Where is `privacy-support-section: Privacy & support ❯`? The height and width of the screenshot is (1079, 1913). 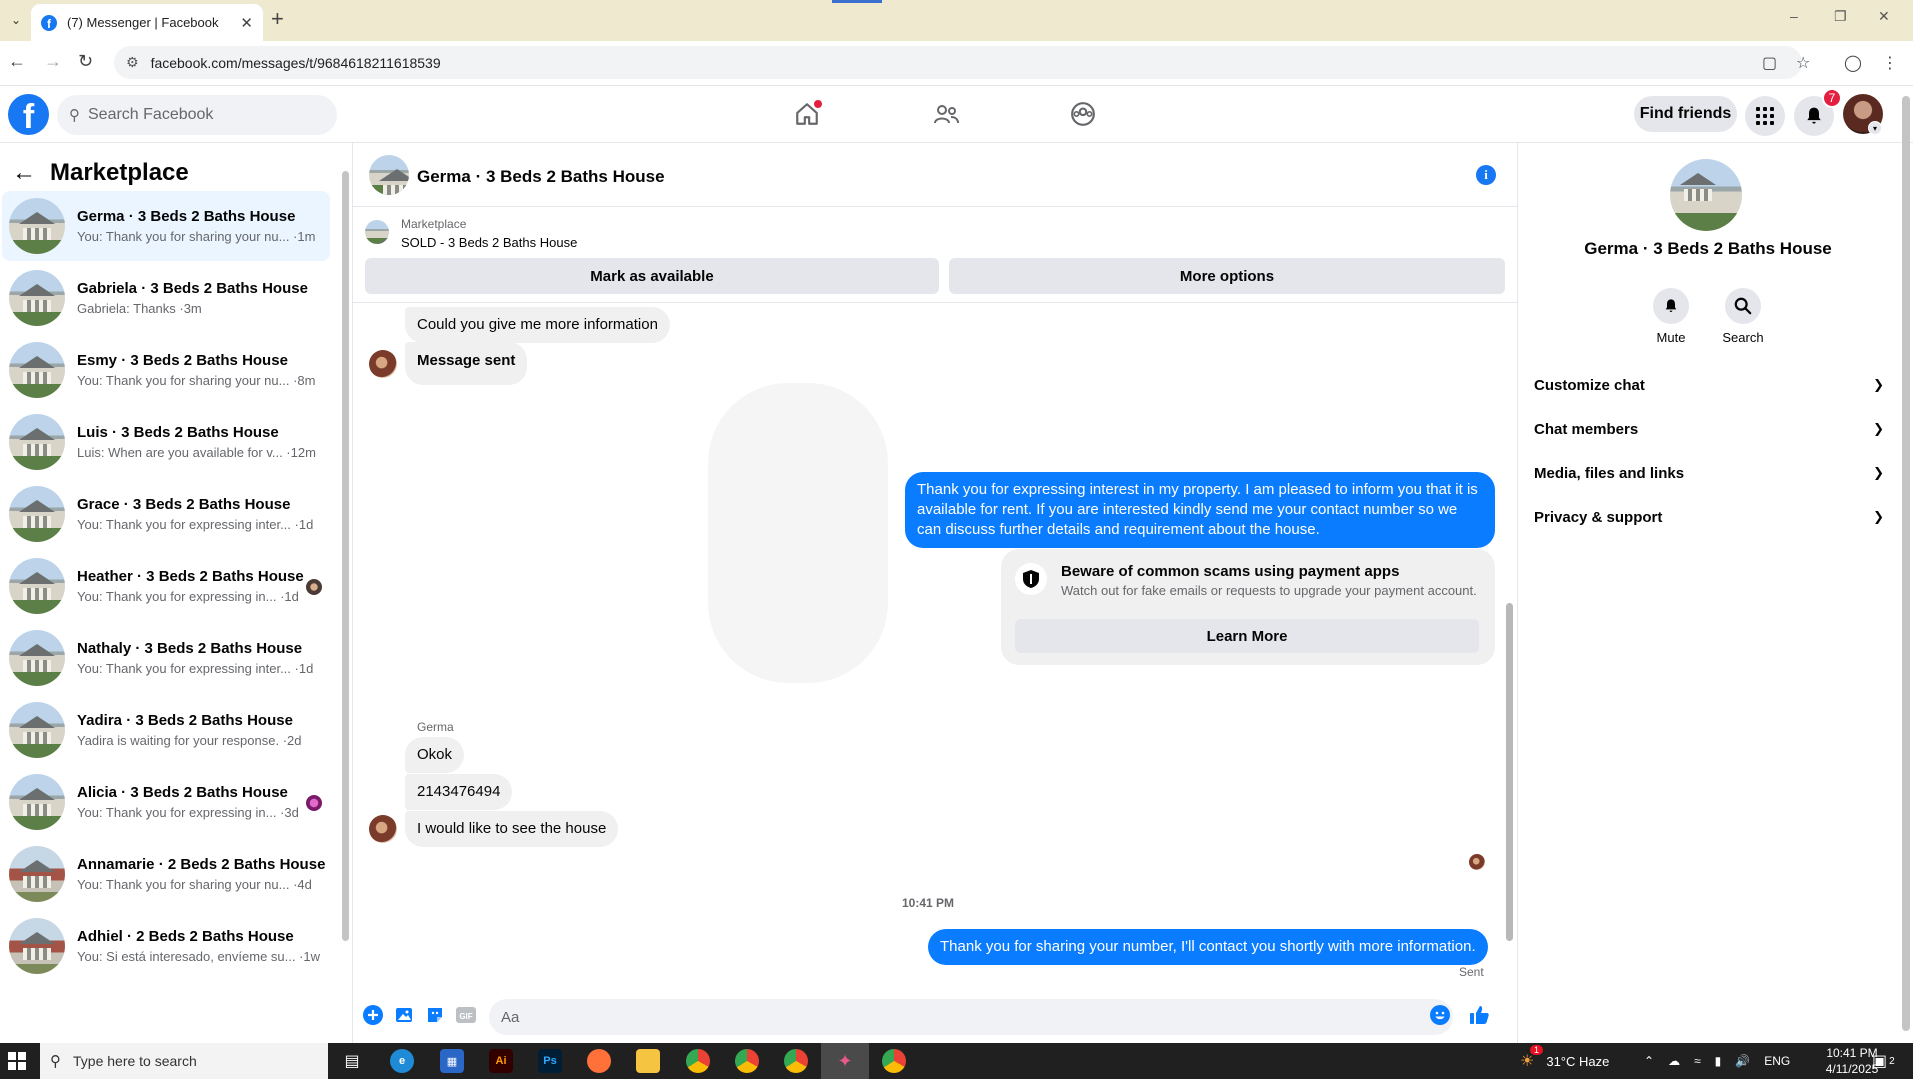 privacy-support-section: Privacy & support ❯ is located at coordinates (1709, 517).